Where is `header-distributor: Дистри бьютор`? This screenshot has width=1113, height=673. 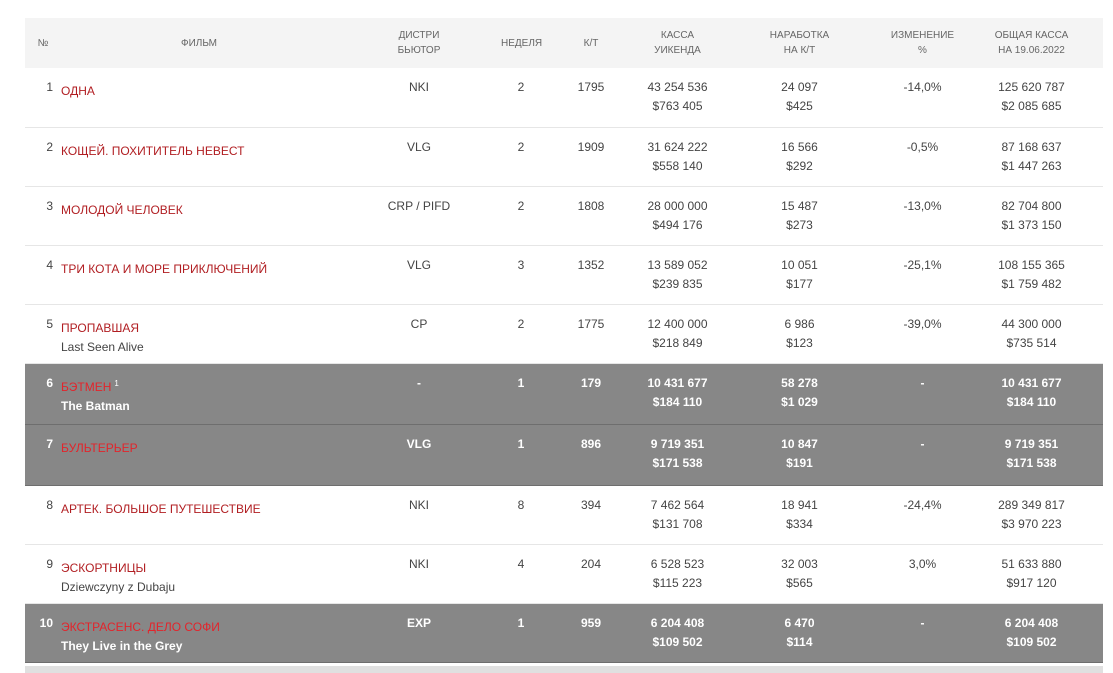 header-distributor: Дистри бьютор is located at coordinates (419, 43).